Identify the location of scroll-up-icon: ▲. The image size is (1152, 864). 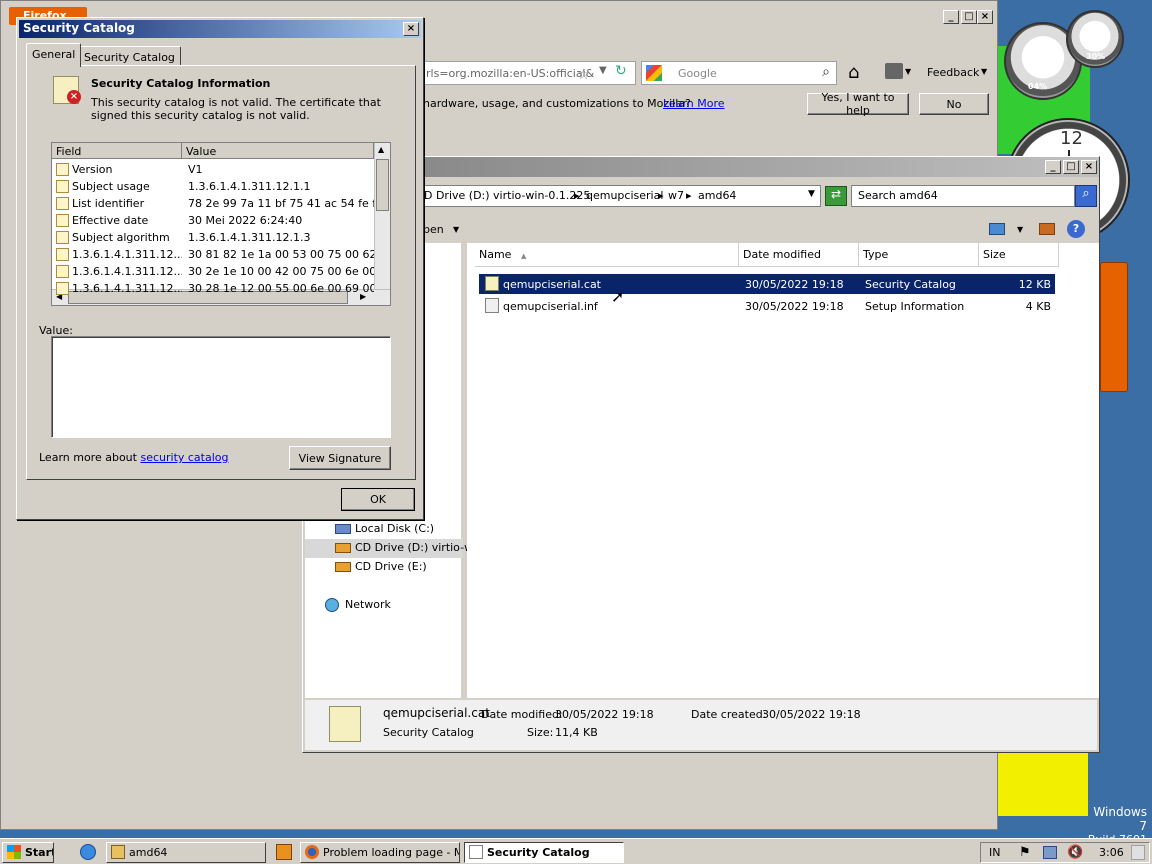
(381, 149).